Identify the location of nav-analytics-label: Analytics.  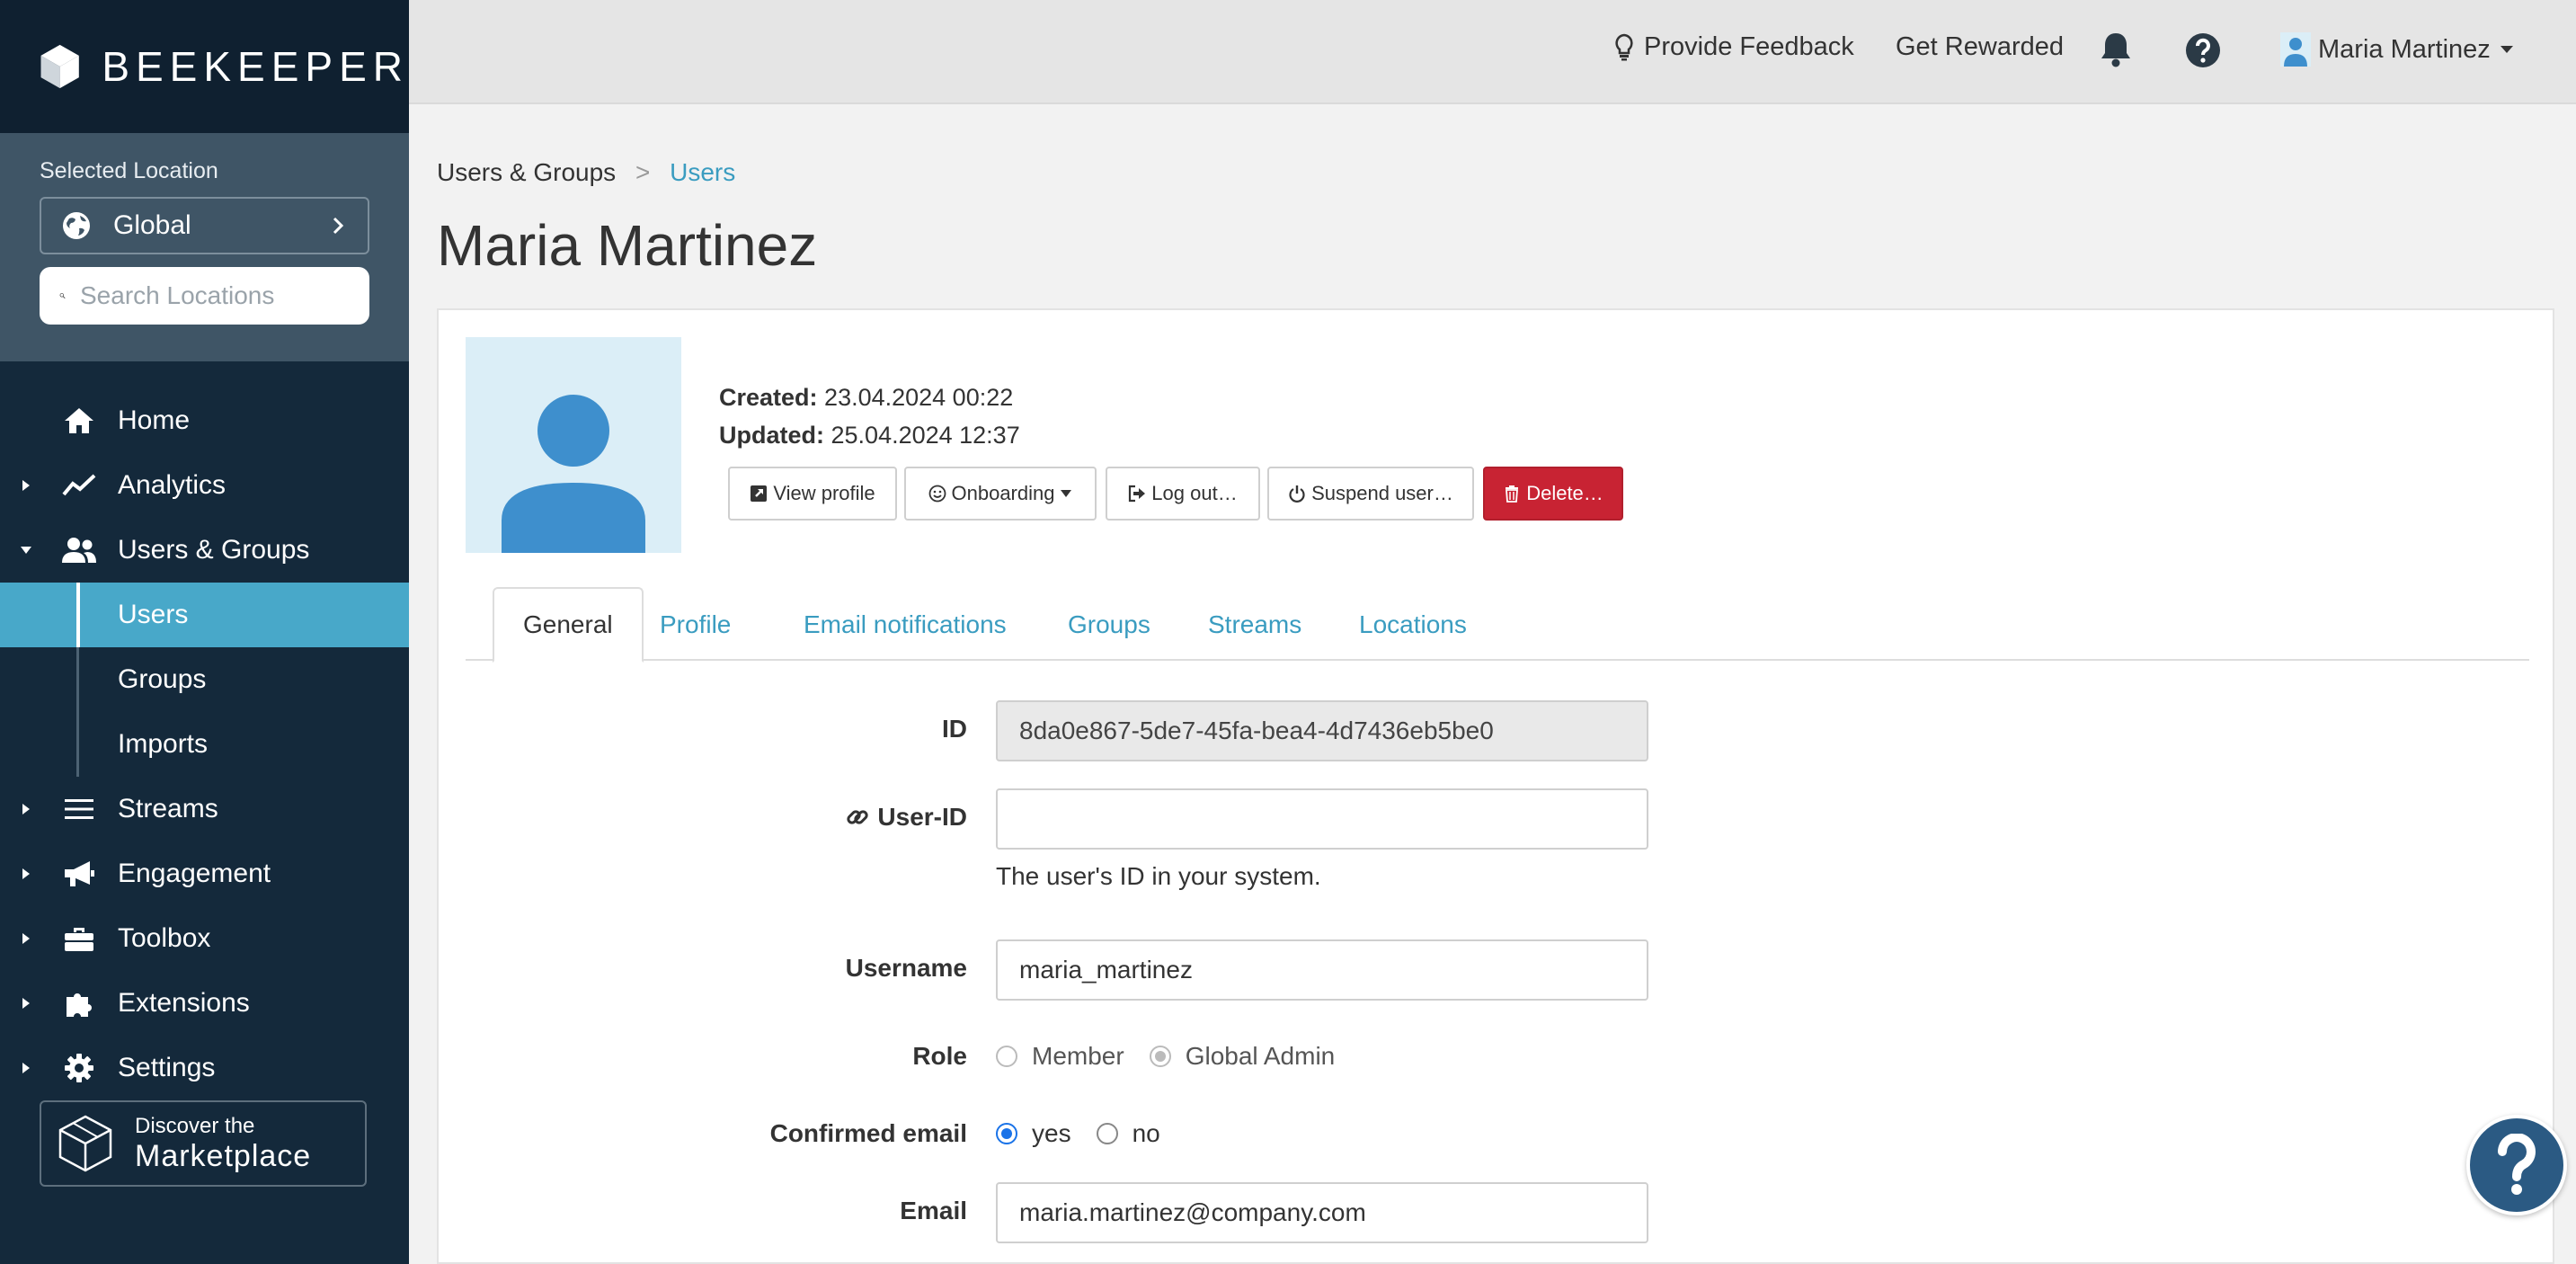
(172, 485).